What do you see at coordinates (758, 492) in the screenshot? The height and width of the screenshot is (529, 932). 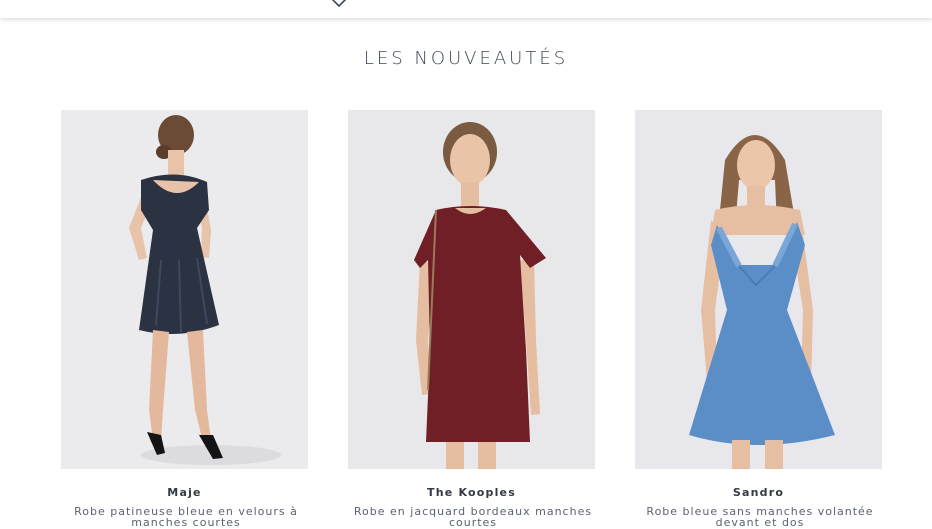 I see `product-brand: Sandro` at bounding box center [758, 492].